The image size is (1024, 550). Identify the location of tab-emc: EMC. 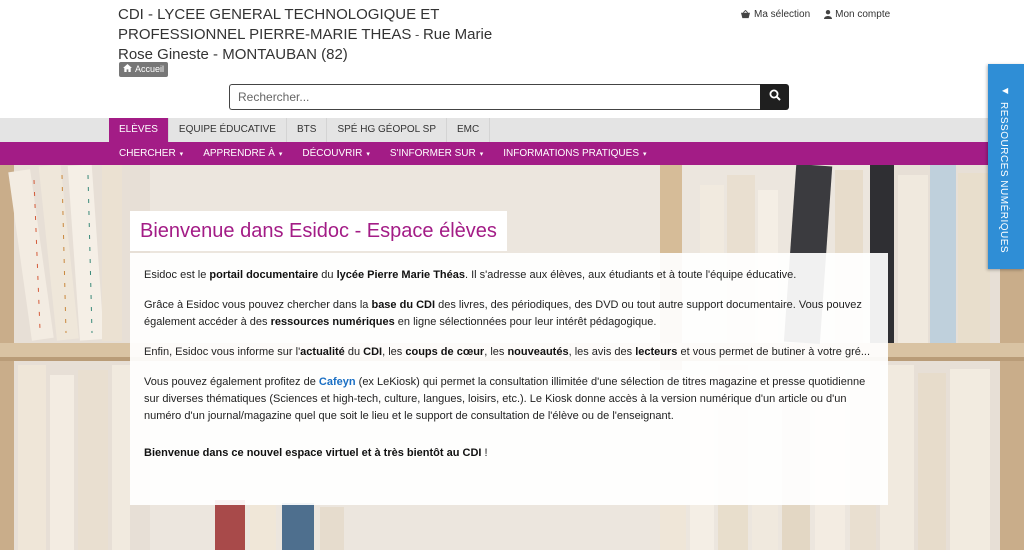
(469, 130).